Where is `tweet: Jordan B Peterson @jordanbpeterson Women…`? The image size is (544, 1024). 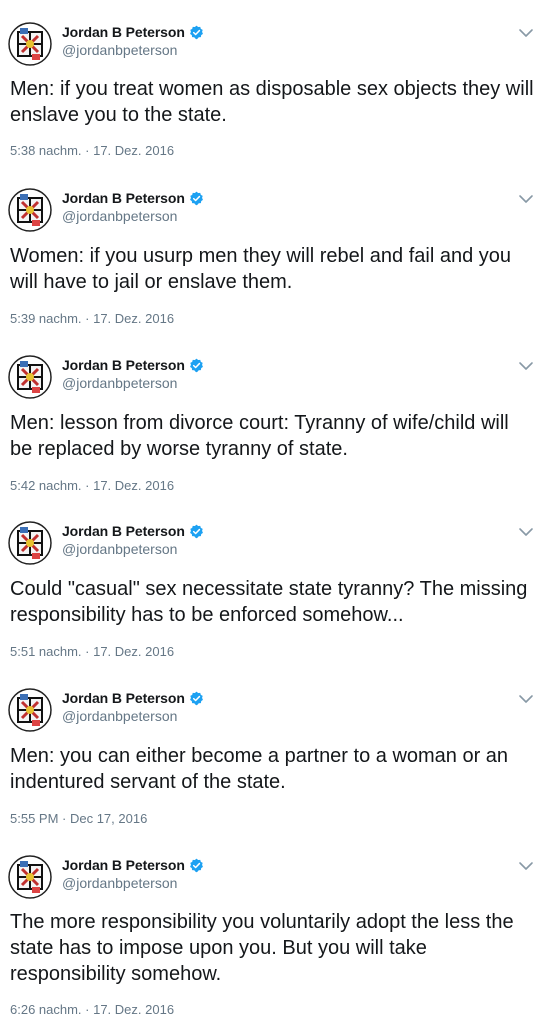 tweet: Jordan B Peterson @jordanbpeterson Women… is located at coordinates (272, 259).